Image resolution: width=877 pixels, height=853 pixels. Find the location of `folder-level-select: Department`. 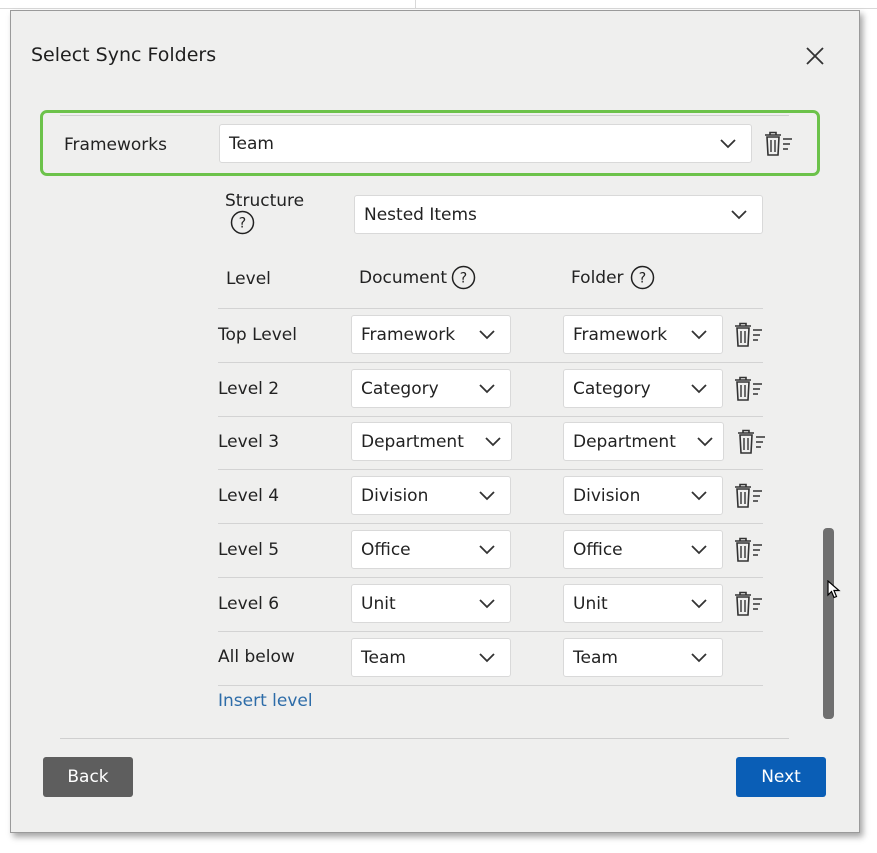

folder-level-select: Department is located at coordinates (643, 441).